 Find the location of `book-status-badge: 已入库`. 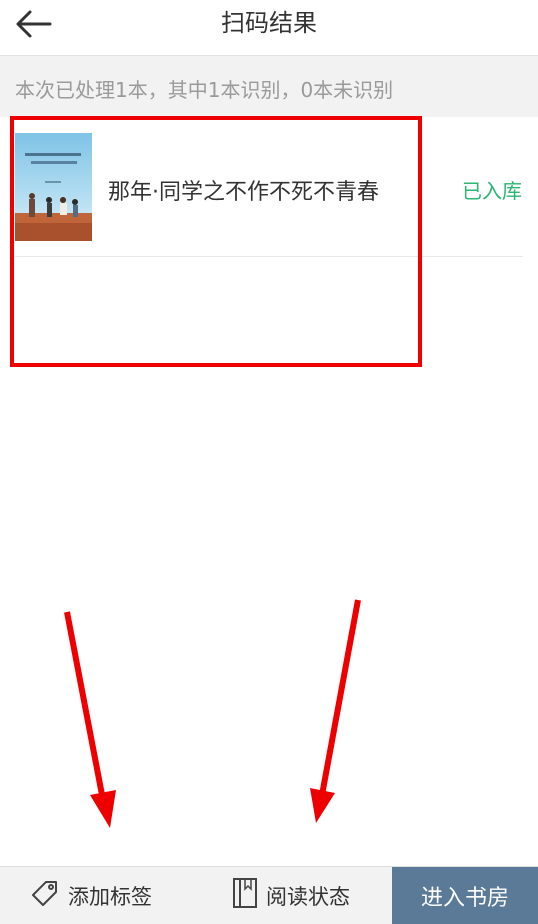

book-status-badge: 已入库 is located at coordinates (492, 191).